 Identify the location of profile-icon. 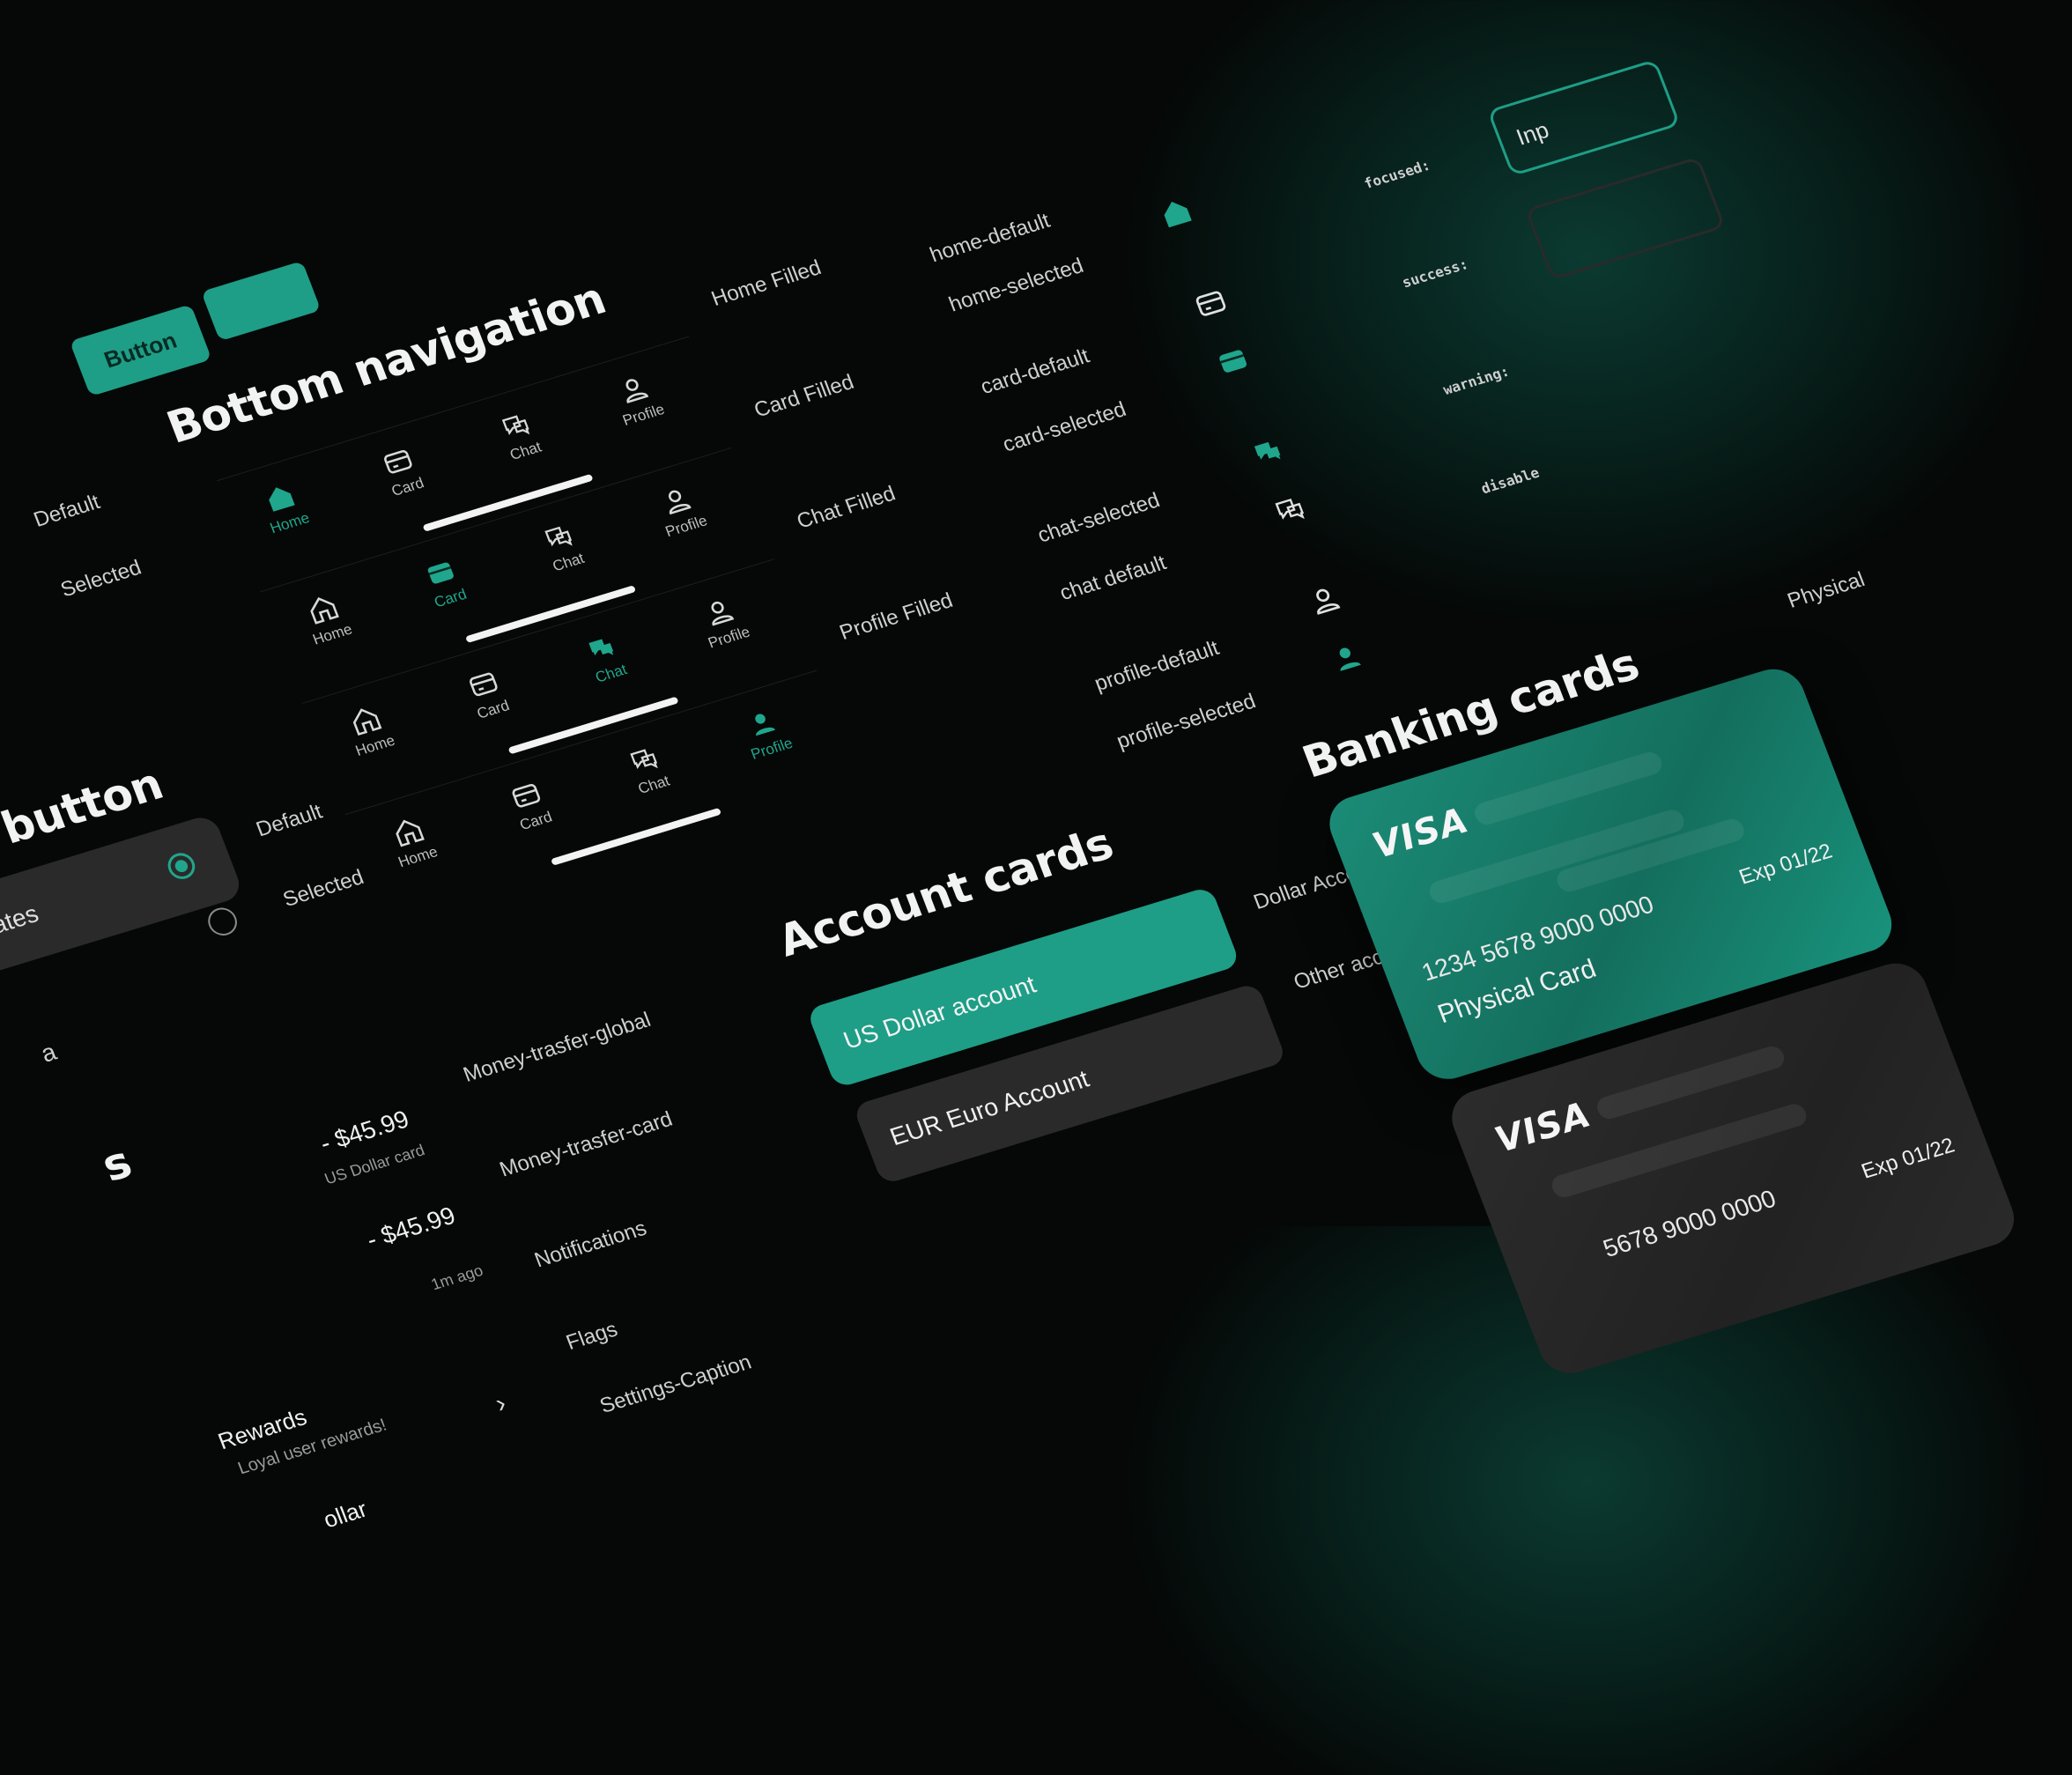
(1325, 602).